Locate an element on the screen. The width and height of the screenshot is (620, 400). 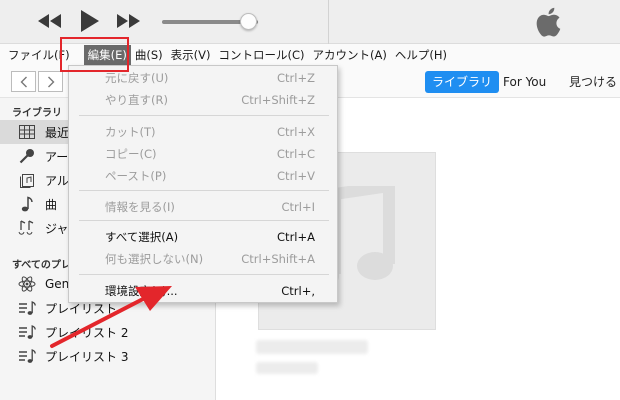
music-note-icon is located at coordinates (27, 204).